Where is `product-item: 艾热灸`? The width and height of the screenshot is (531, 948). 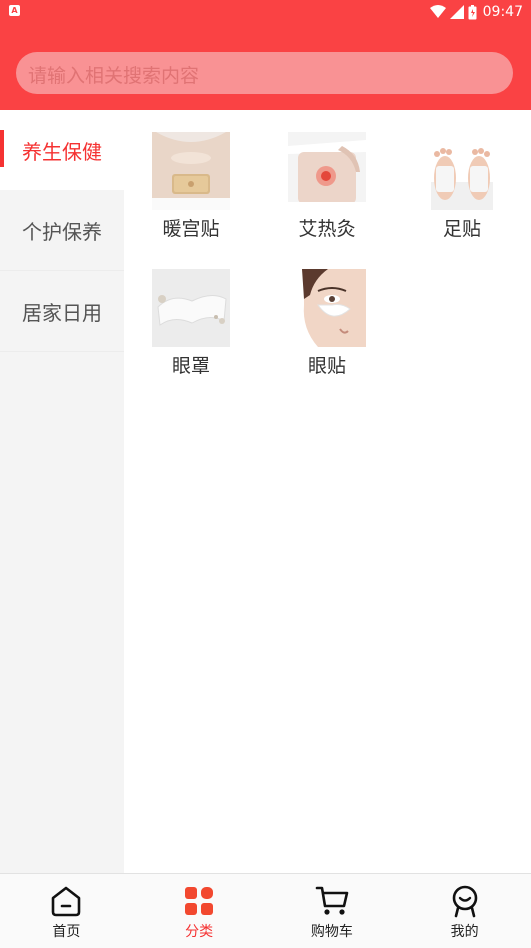 product-item: 艾热灸 is located at coordinates (327, 186).